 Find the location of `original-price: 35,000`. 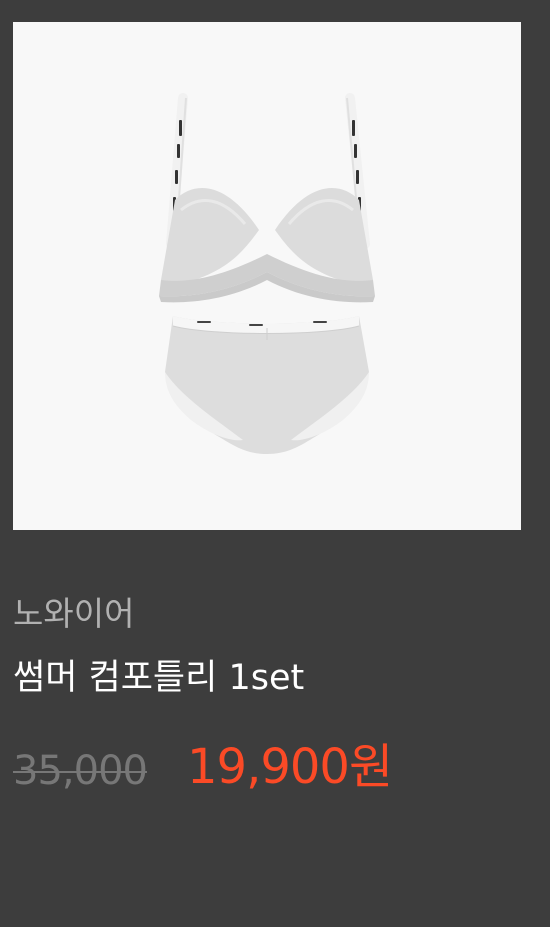

original-price: 35,000 is located at coordinates (80, 771).